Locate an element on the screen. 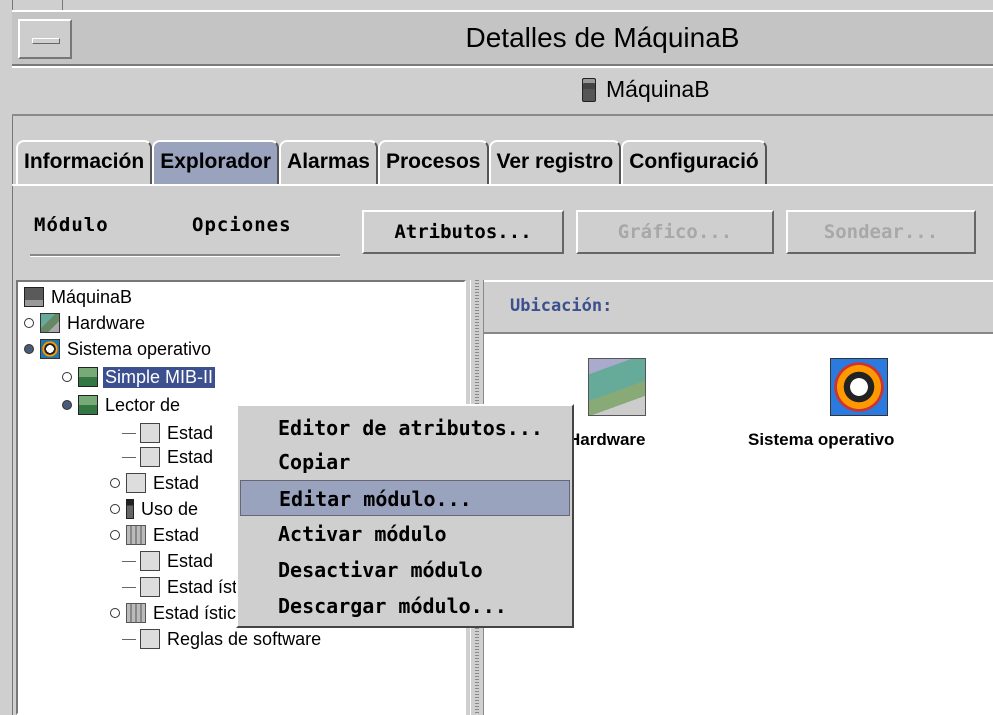 This screenshot has height=715, width=993. tree-item-estad-3: Estad is located at coordinates (155, 483).